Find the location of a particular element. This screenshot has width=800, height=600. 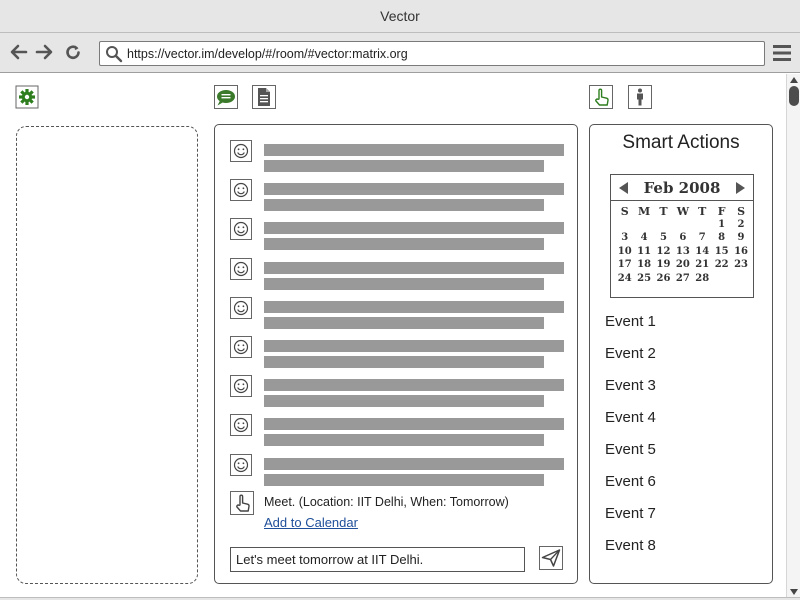

calendar-day: 16 is located at coordinates (740, 253).